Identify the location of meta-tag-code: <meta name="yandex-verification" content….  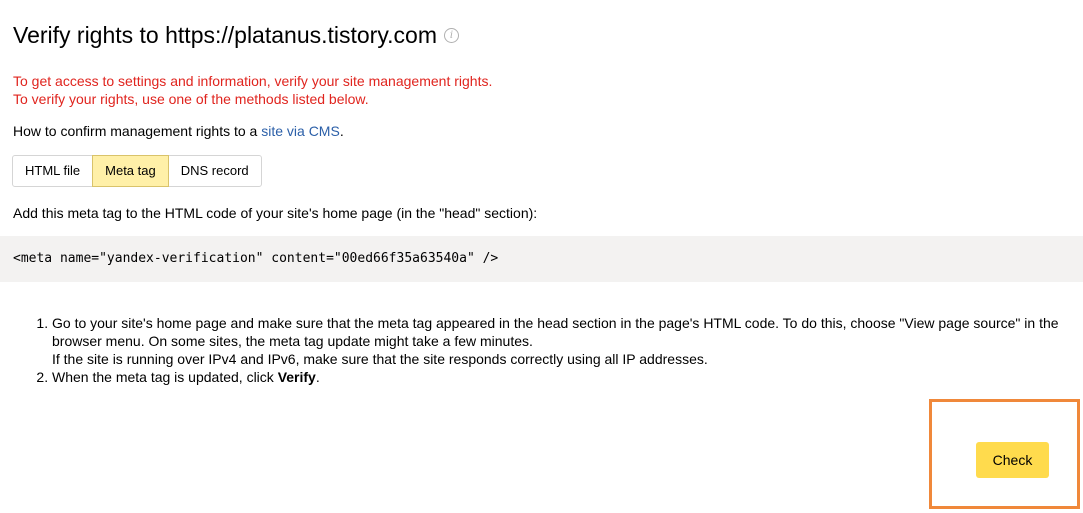
(541, 259).